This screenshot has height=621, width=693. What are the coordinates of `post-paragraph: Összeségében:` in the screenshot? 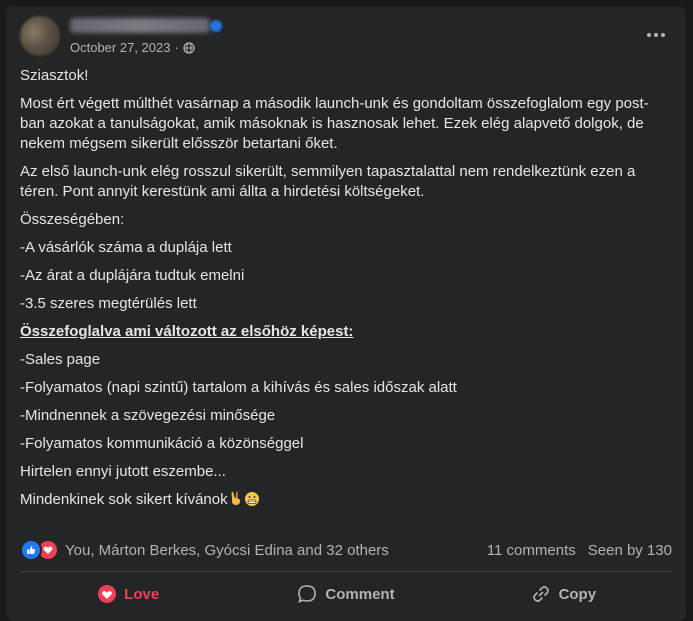 It's located at (72, 219).